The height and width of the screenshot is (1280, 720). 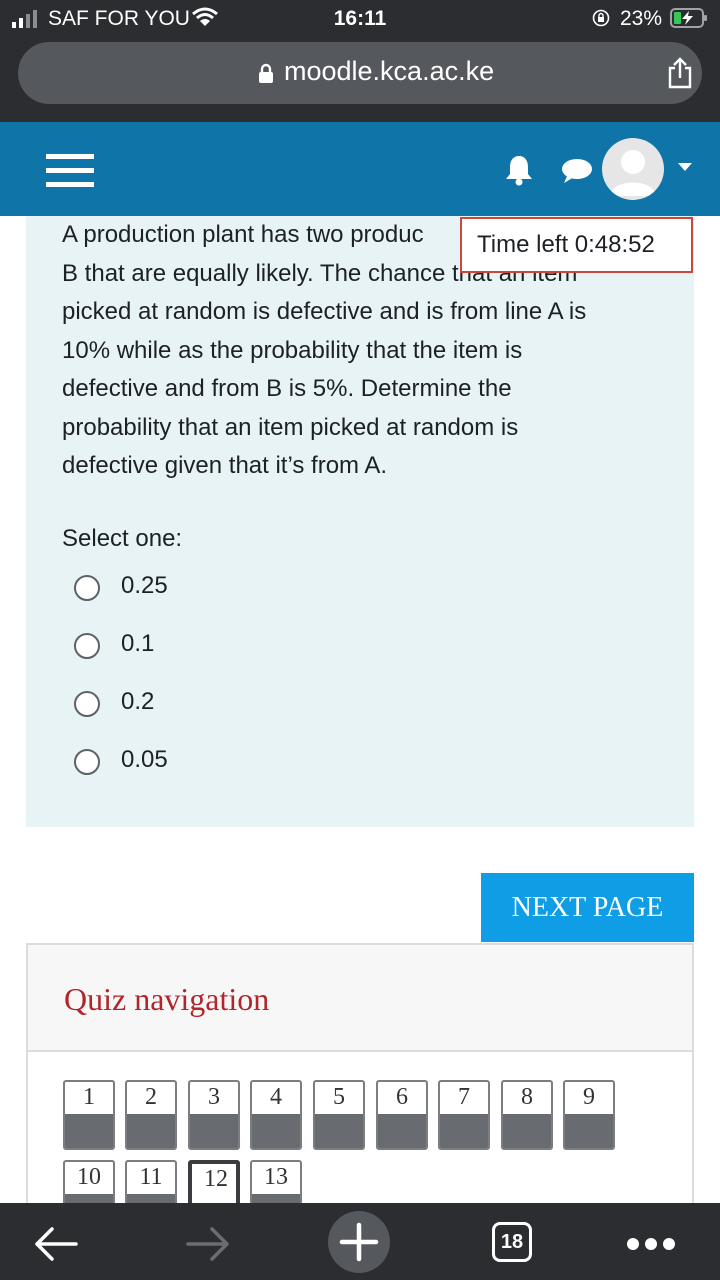 I want to click on status-time: 16:11, so click(x=360, y=18).